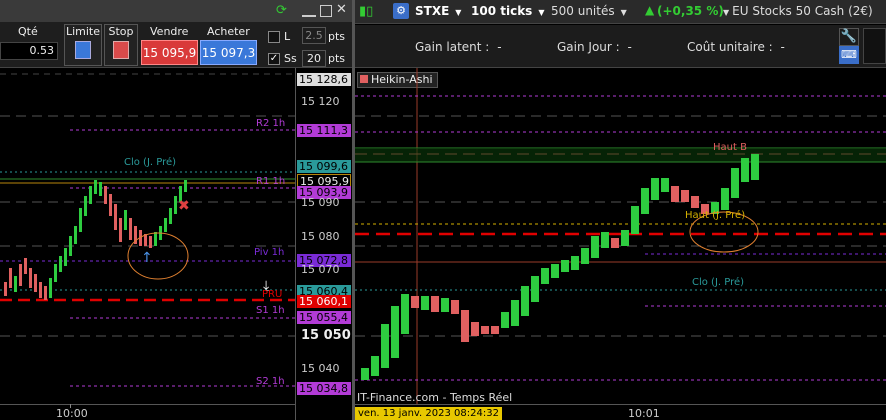 This screenshot has height=420, width=886. I want to click on left-titlebar, so click(176, 11).